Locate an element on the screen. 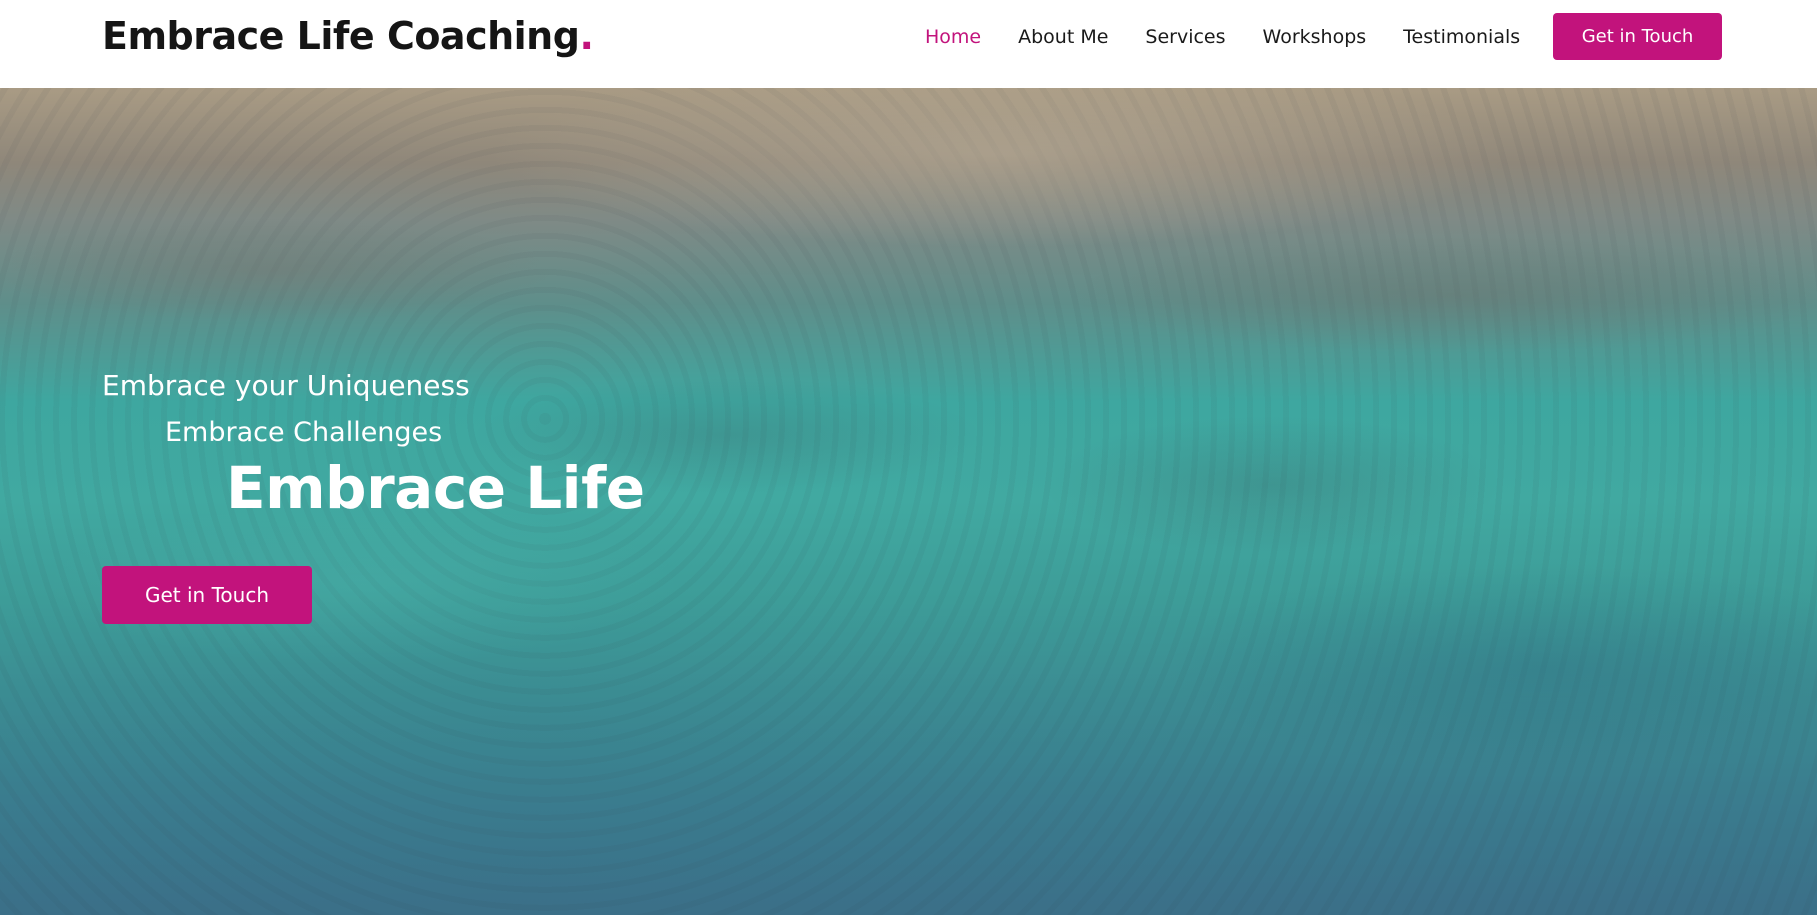 This screenshot has height=915, width=1817. site-logo: Embrace Life Coaching. is located at coordinates (348, 36).